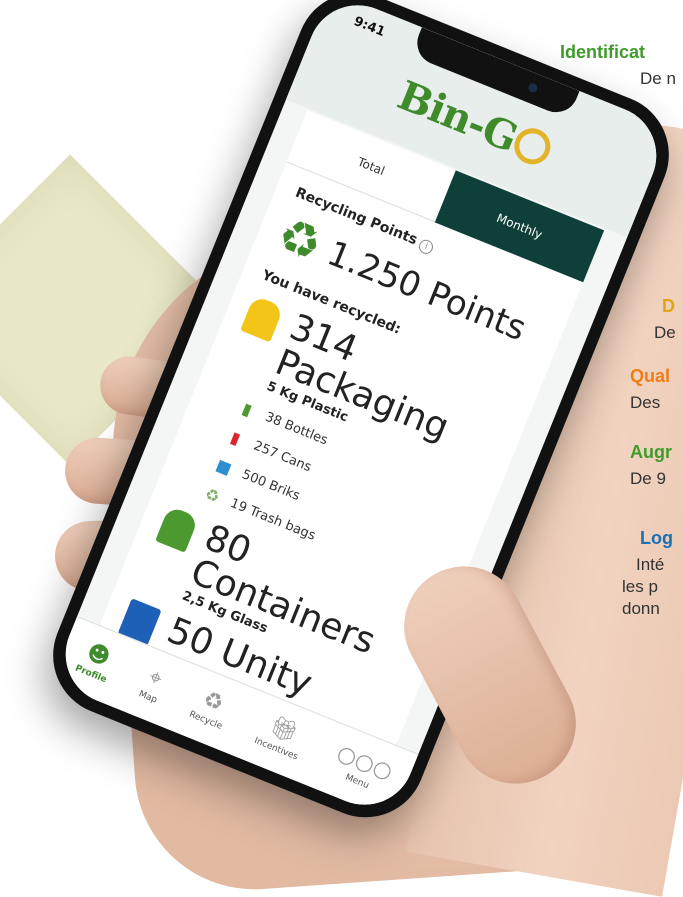  I want to click on side-text: Inté, so click(650, 564).